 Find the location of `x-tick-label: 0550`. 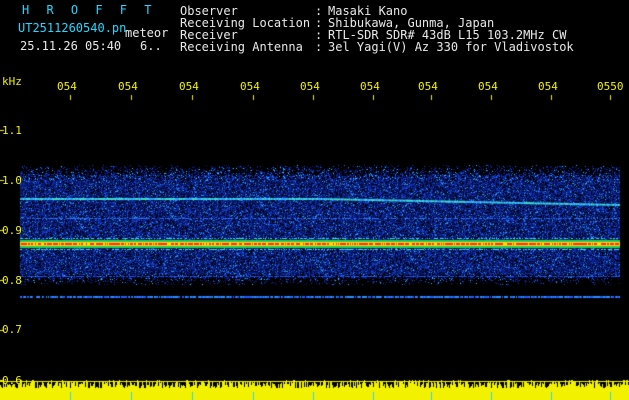

x-tick-label: 0550 is located at coordinates (610, 86).